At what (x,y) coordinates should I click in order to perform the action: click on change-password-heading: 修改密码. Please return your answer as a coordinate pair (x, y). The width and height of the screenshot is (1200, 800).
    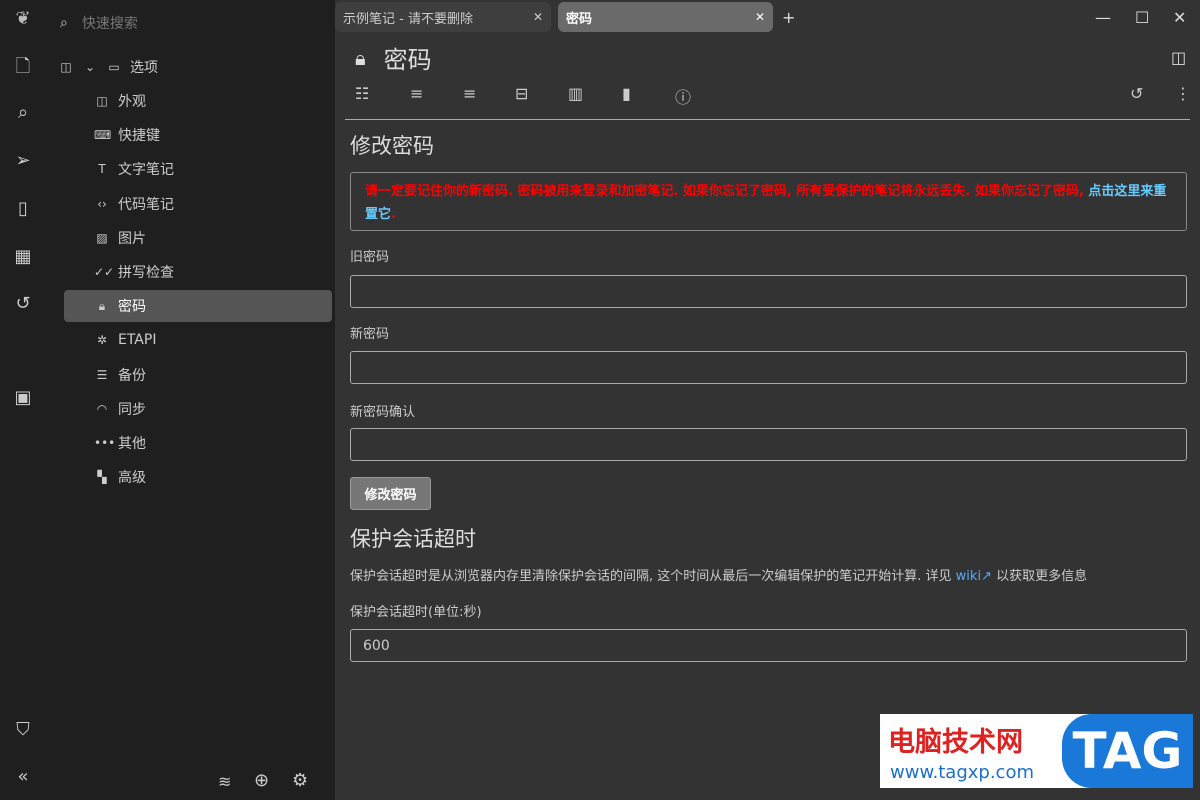
    Looking at the image, I should click on (392, 146).